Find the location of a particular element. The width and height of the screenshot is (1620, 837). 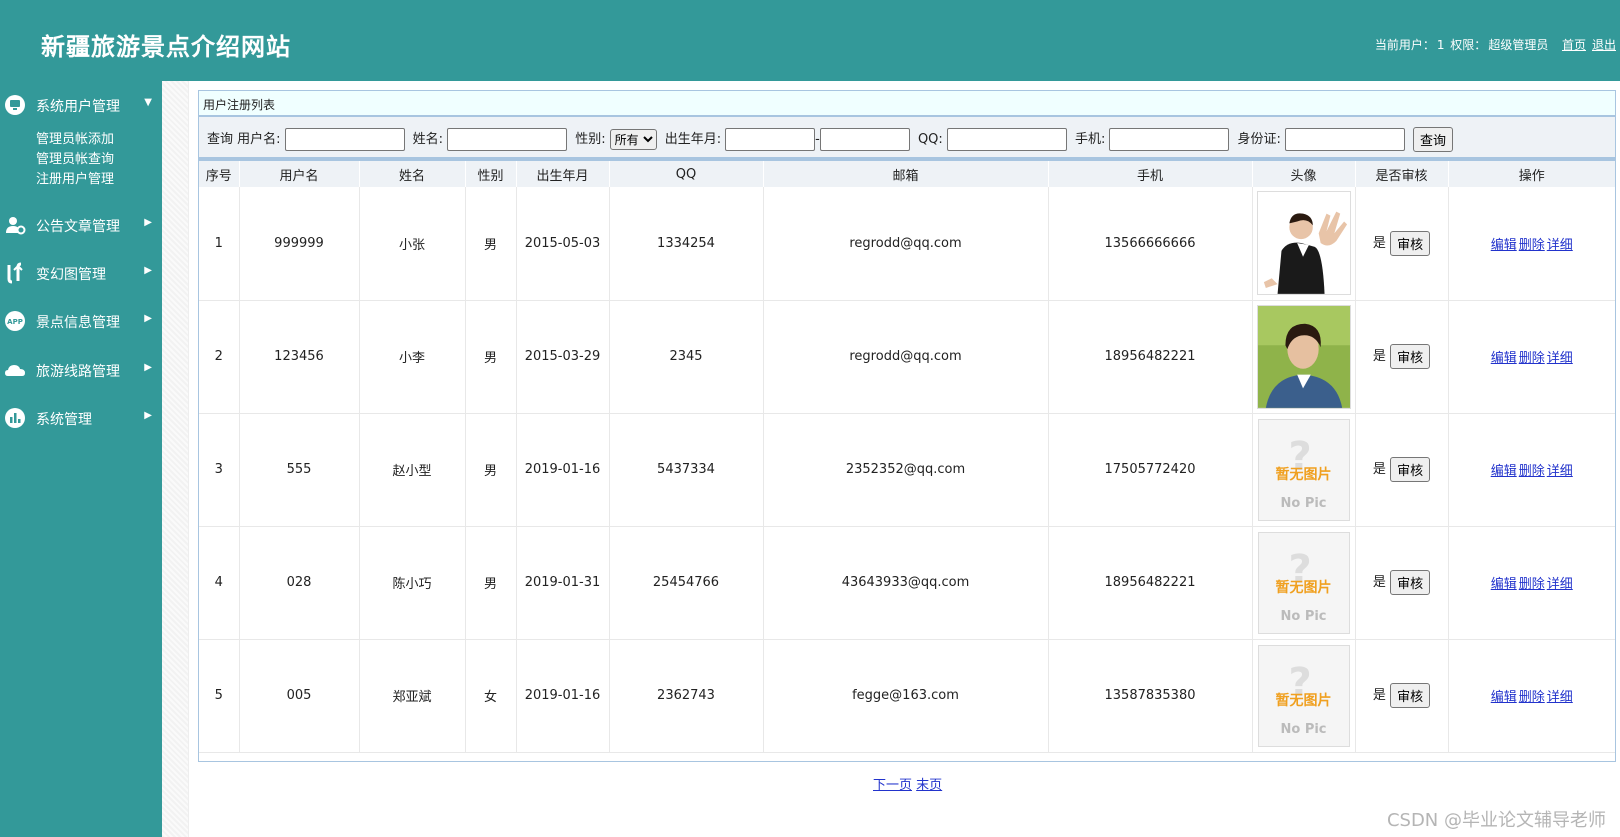

cell-name: 郑亚斌 is located at coordinates (412, 696).